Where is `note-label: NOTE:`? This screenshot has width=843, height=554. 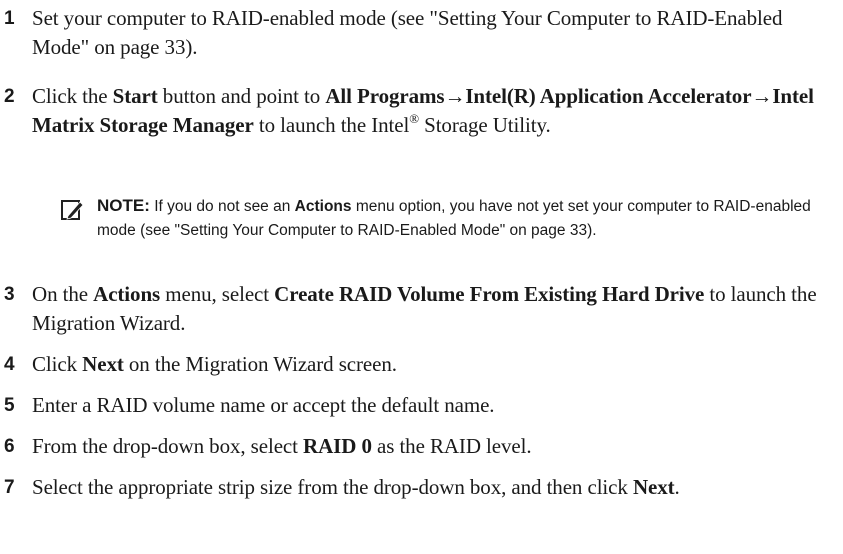 note-label: NOTE: is located at coordinates (123, 205).